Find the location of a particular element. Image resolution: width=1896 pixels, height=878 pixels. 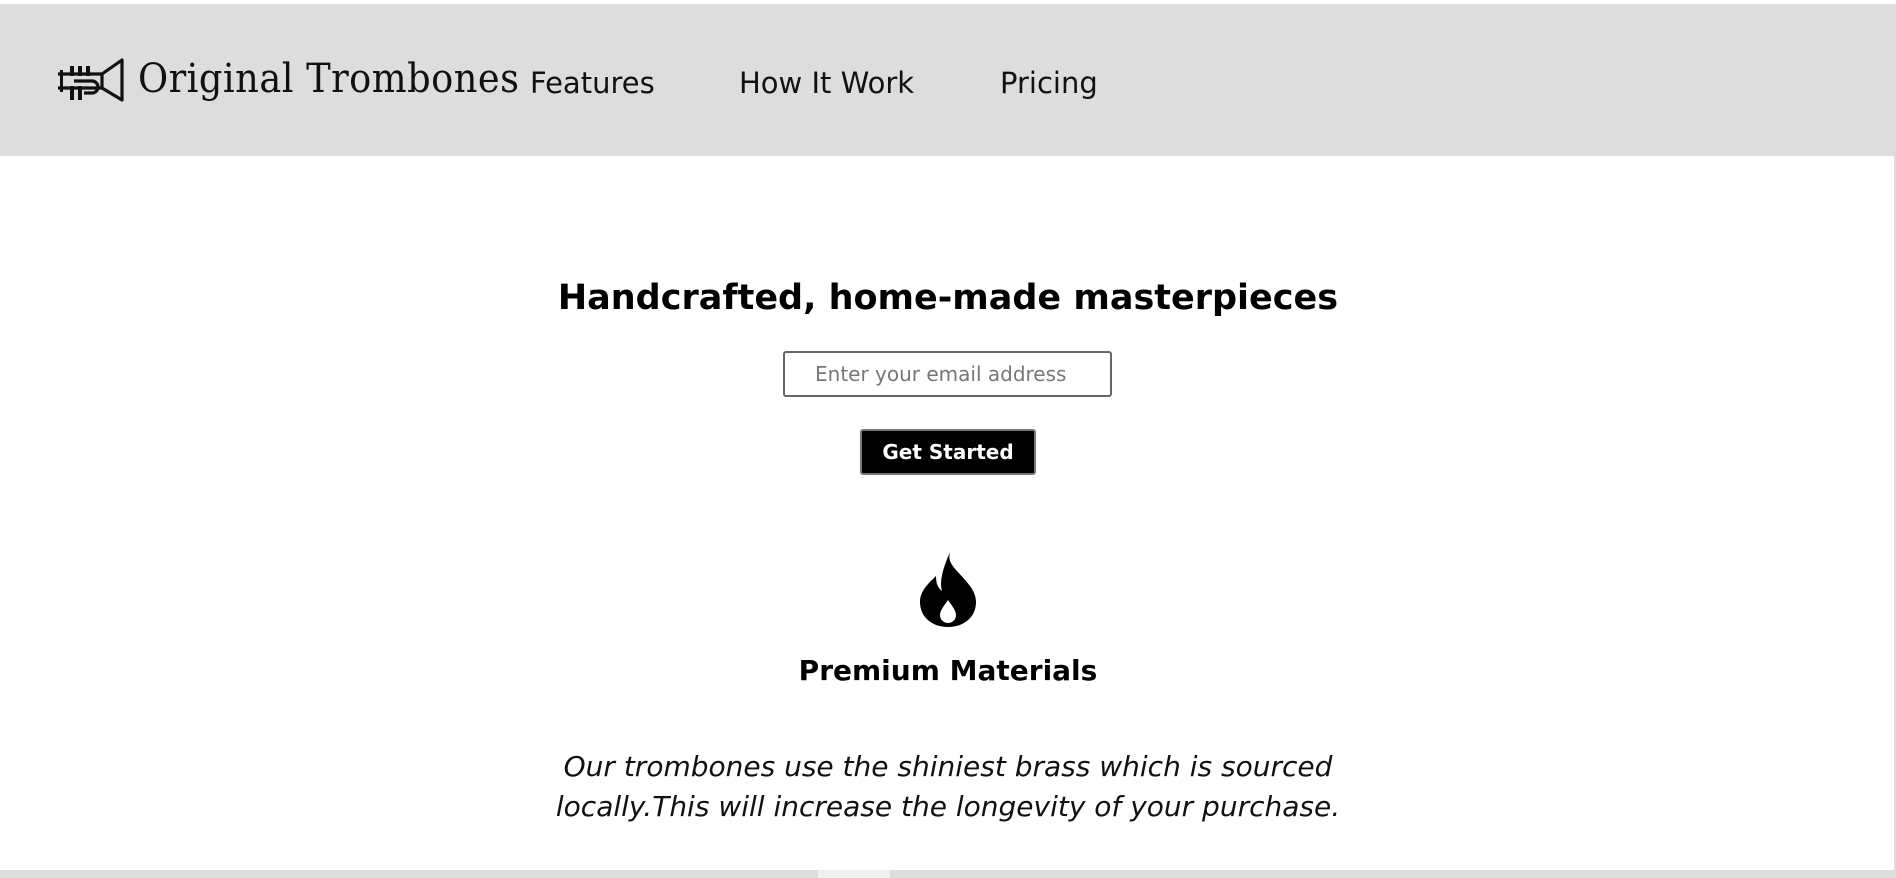

nav-link-how-it-work: How It Work is located at coordinates (826, 83).